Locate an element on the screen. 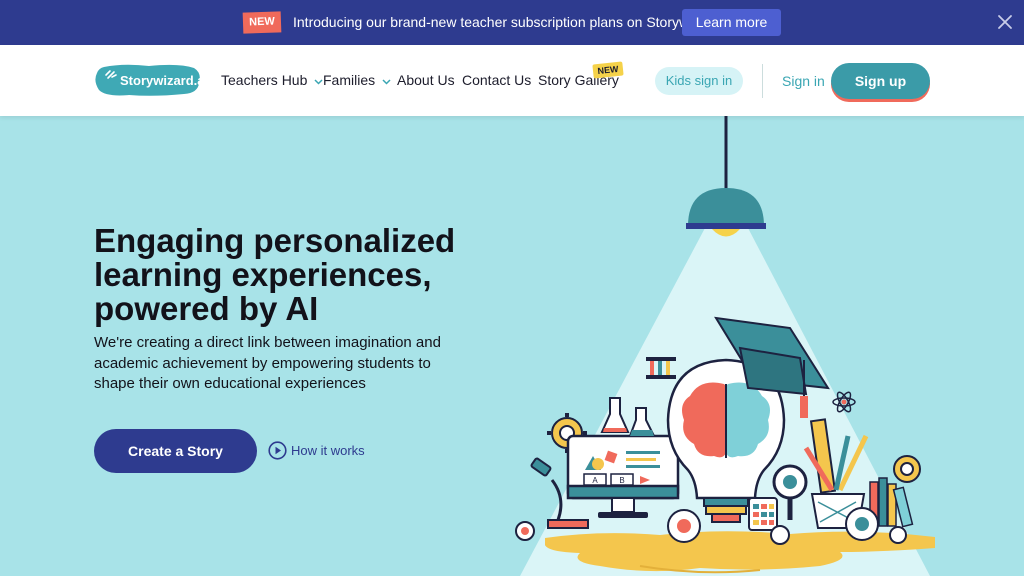  logo: Storywizard.ai is located at coordinates (151, 80).